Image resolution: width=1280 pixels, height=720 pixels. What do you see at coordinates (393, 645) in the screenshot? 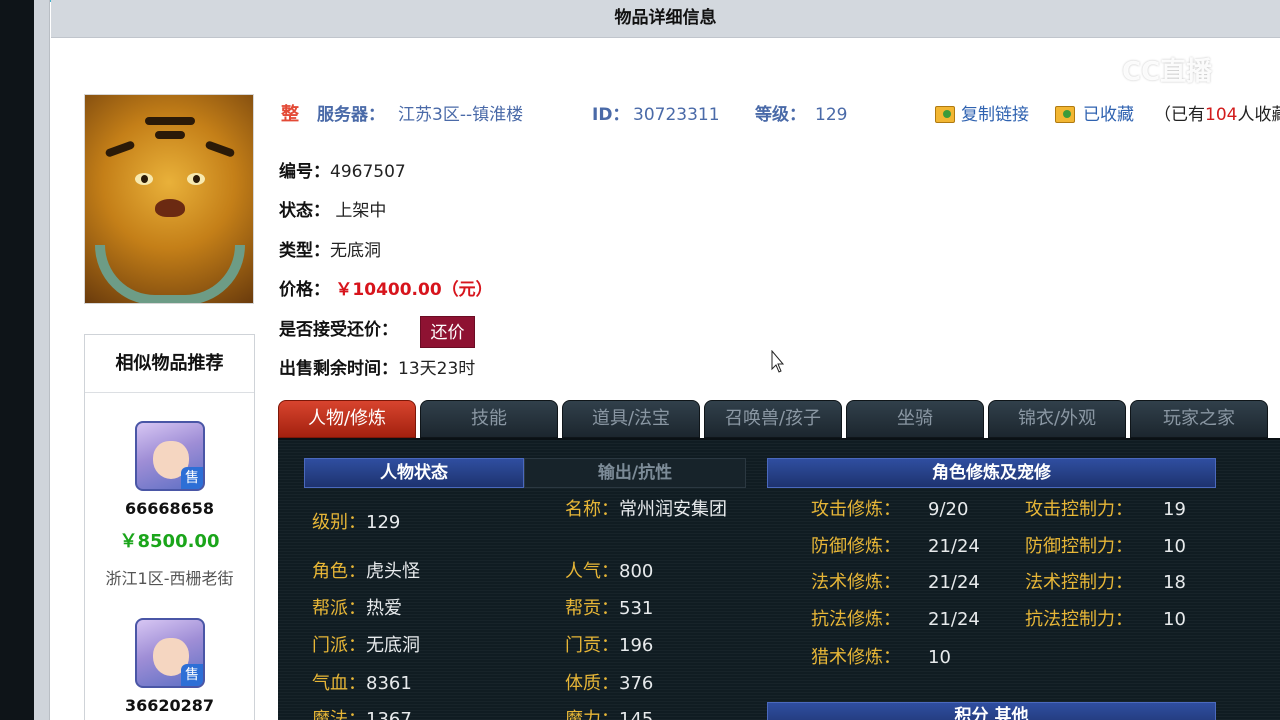
I see `stat-value: 无底洞` at bounding box center [393, 645].